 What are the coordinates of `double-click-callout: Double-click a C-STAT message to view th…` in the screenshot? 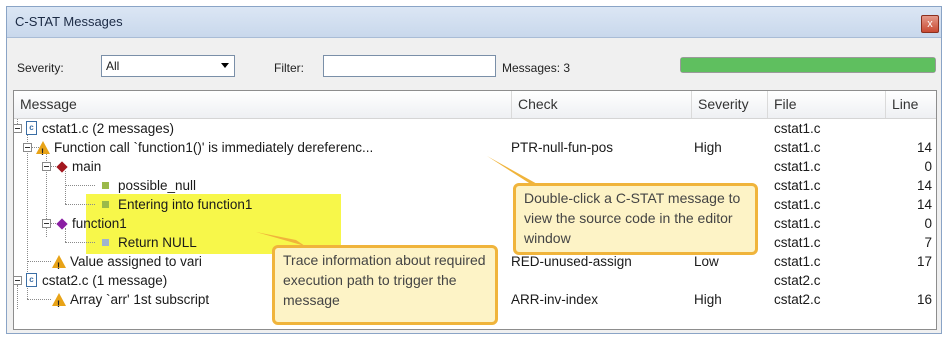 It's located at (635, 219).